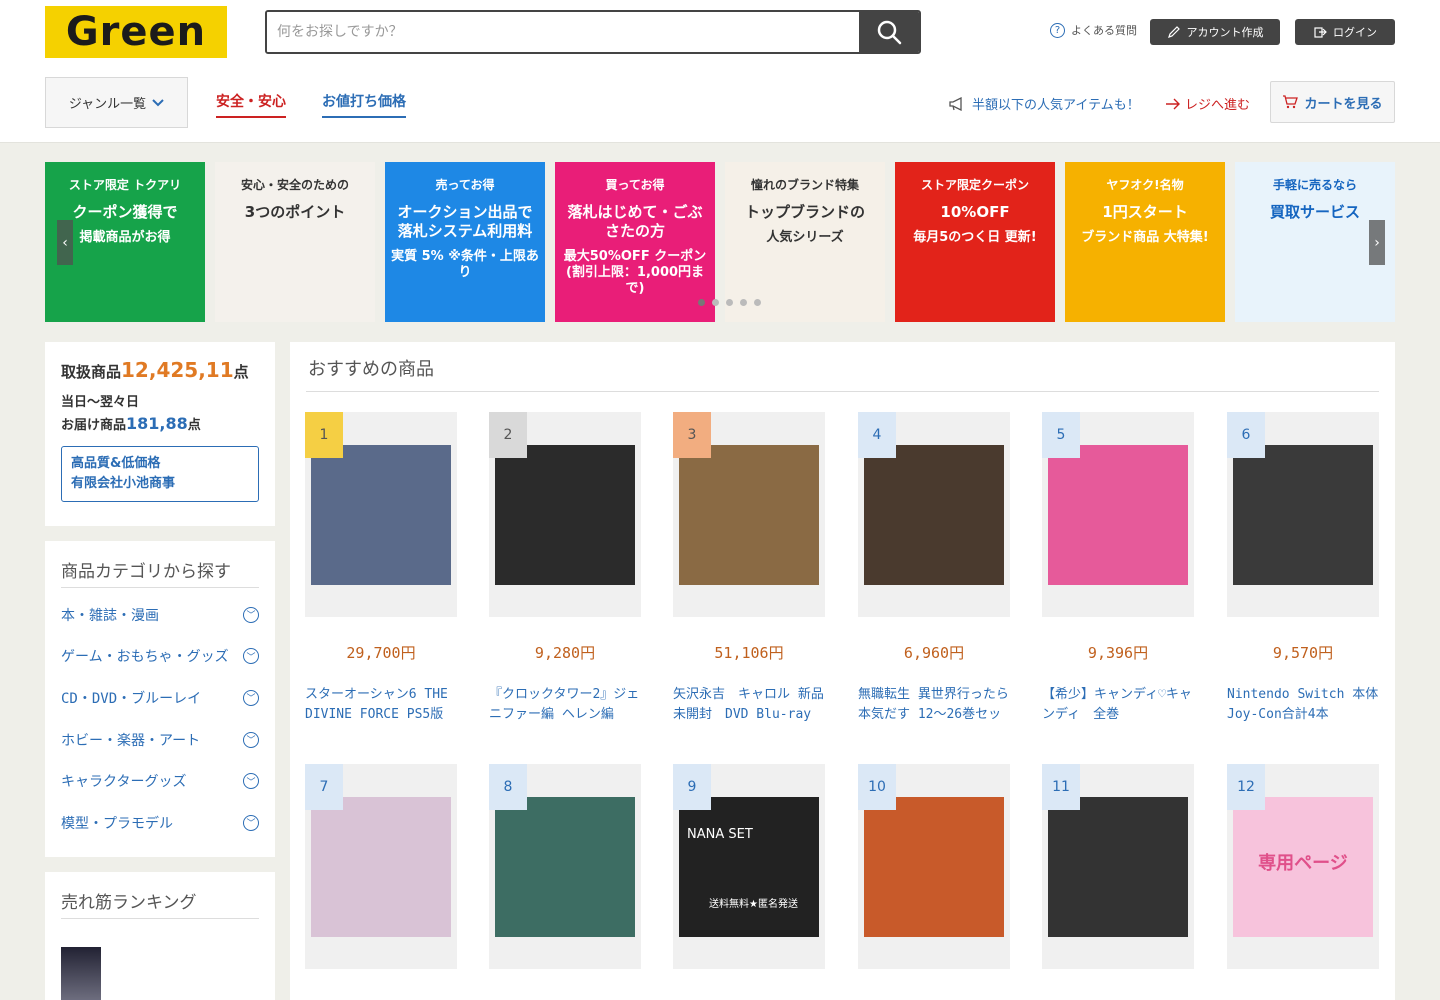 This screenshot has height=1000, width=1440. I want to click on image-overlay-text: 送料無料★匿名発送, so click(753, 904).